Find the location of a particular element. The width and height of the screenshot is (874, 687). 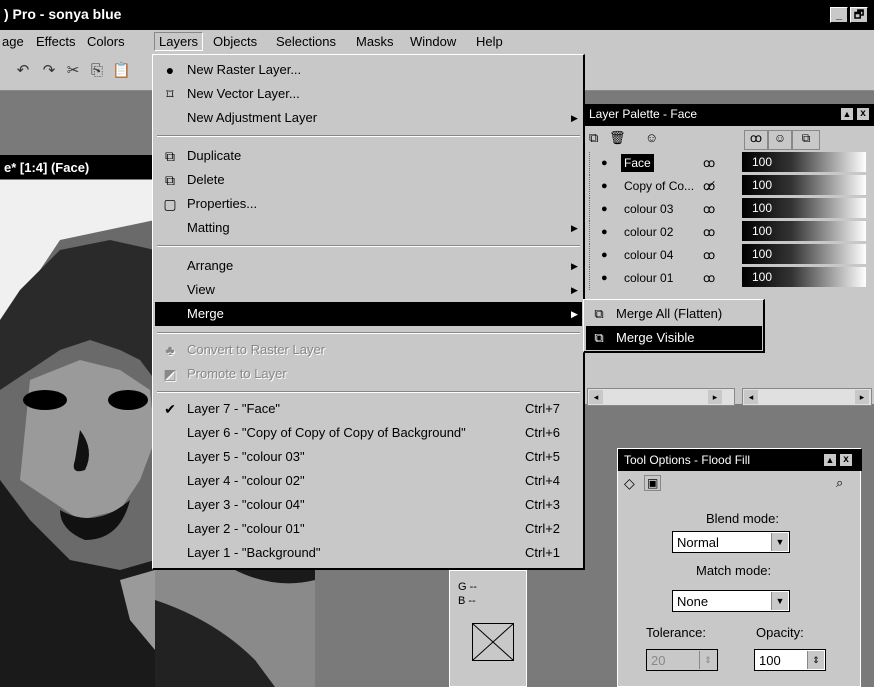

menu-item-layer-2: Layer 2 - "colour 01" Ctrl+2 is located at coordinates (368, 529).